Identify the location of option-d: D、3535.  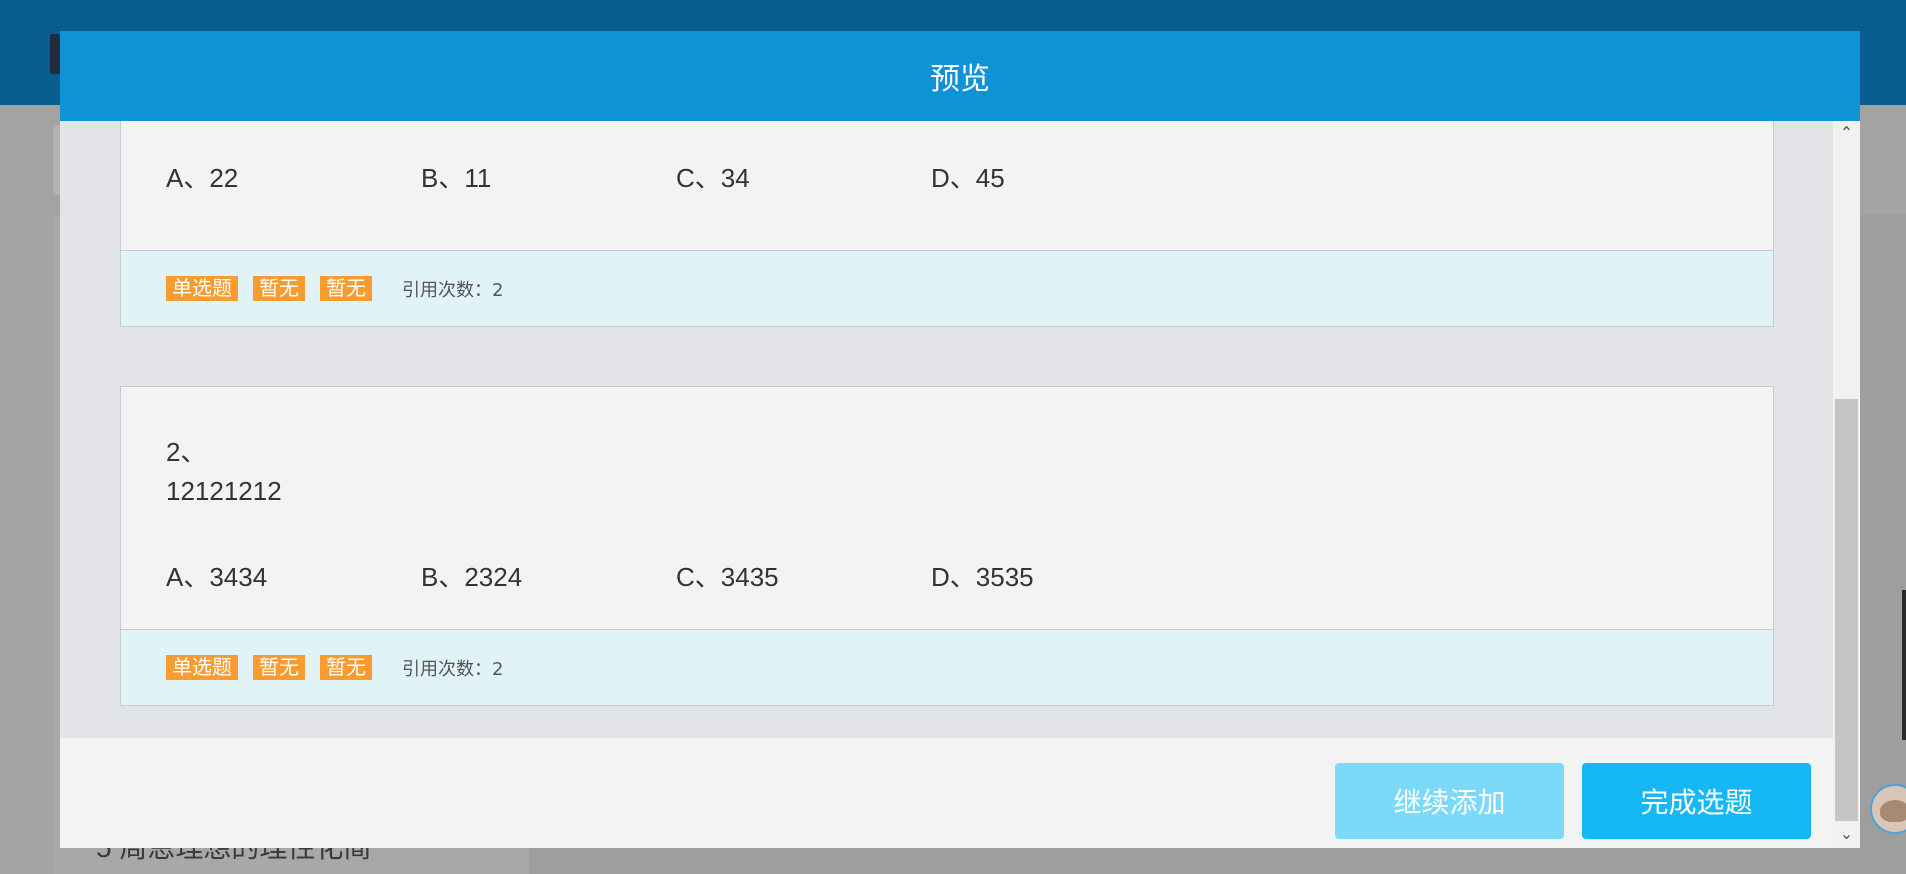
(982, 577).